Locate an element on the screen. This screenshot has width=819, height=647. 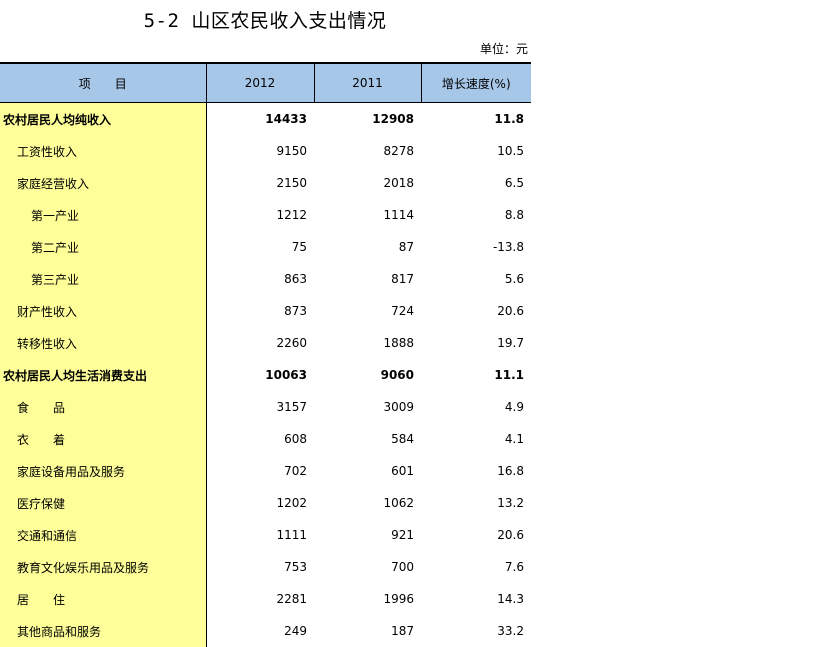
cell-2012: 608 is located at coordinates (295, 439).